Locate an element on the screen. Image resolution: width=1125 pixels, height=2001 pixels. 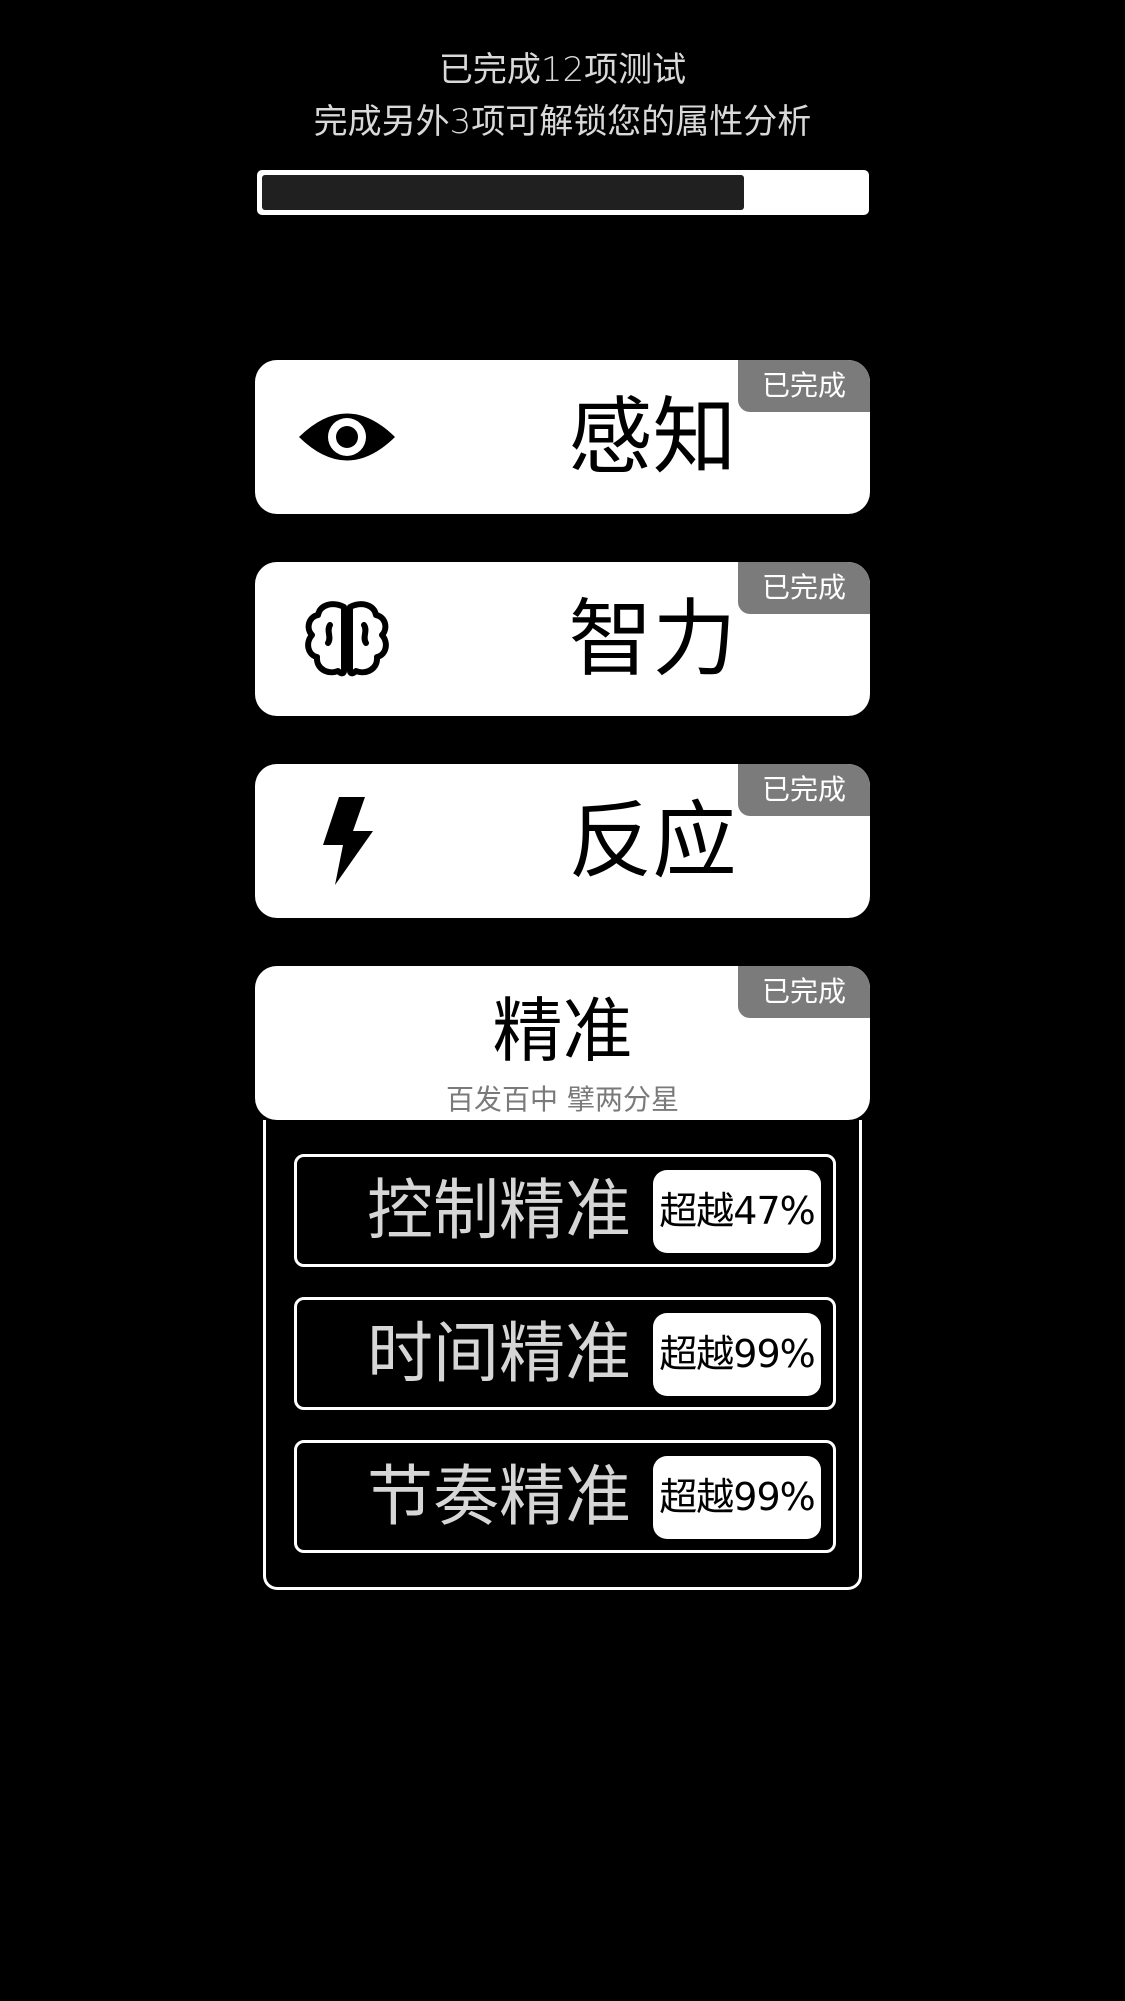
brain-icon is located at coordinates (347, 639).